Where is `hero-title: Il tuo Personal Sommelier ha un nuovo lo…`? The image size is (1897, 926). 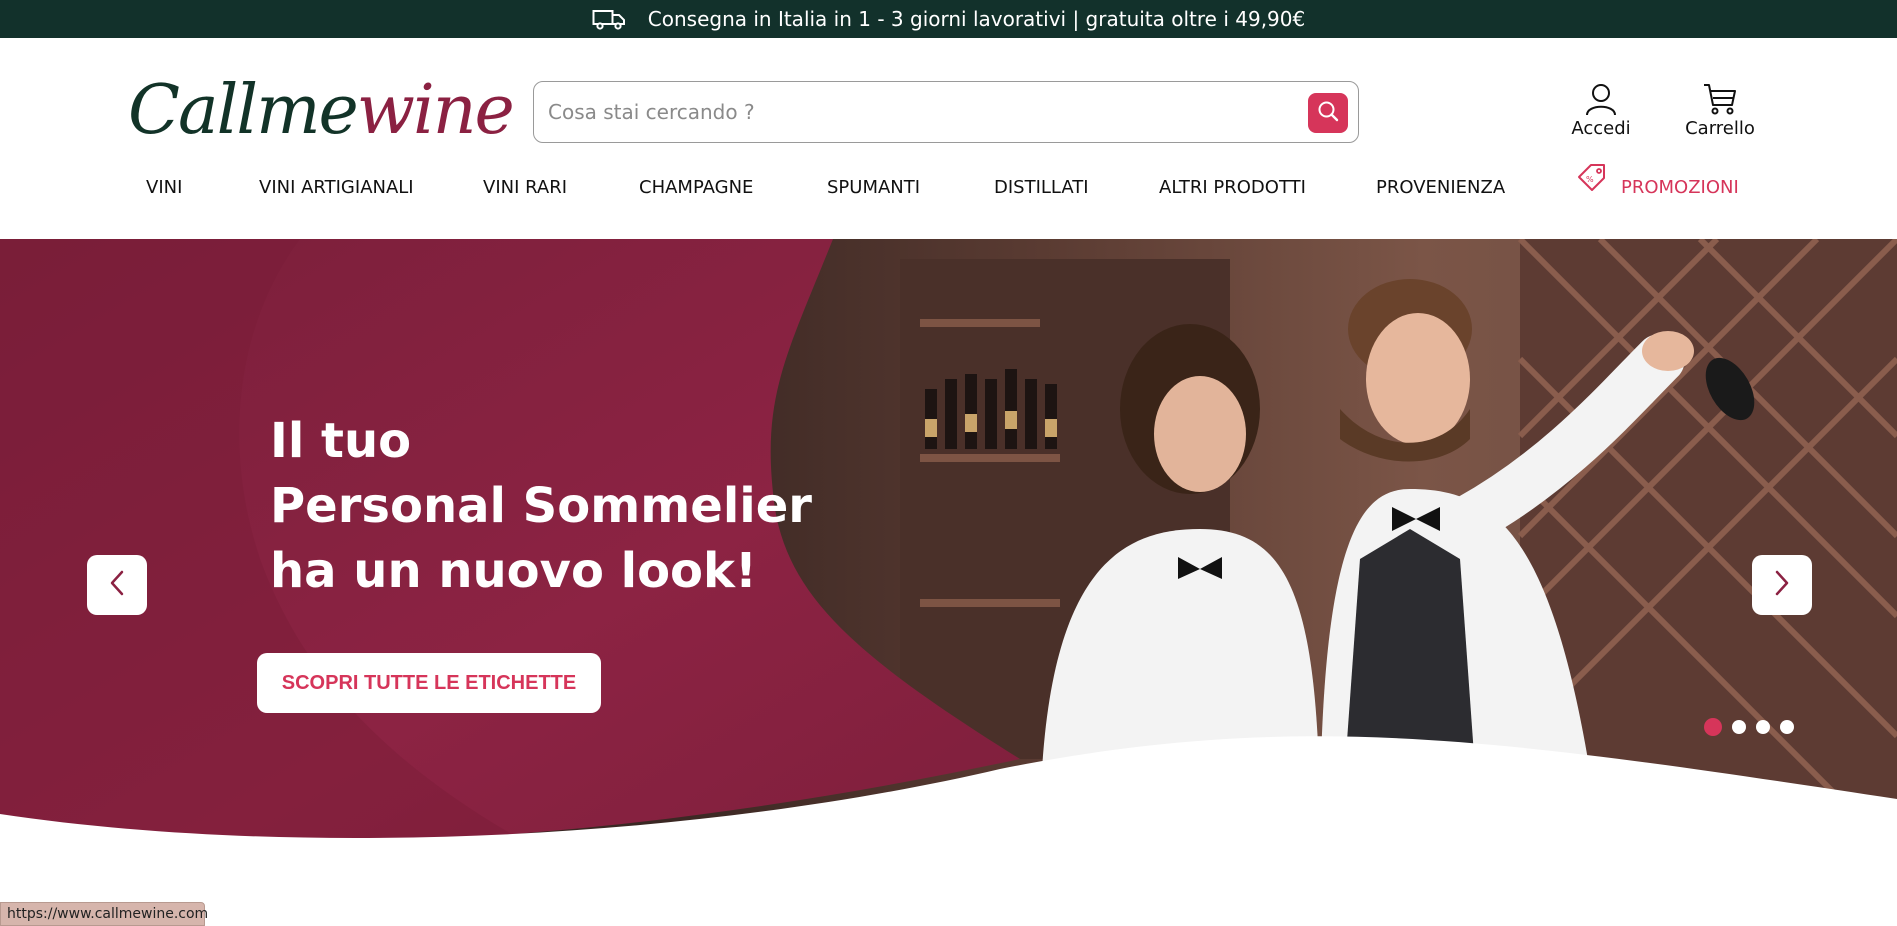 hero-title: Il tuo Personal Sommelier ha un nuovo lo… is located at coordinates (541, 506).